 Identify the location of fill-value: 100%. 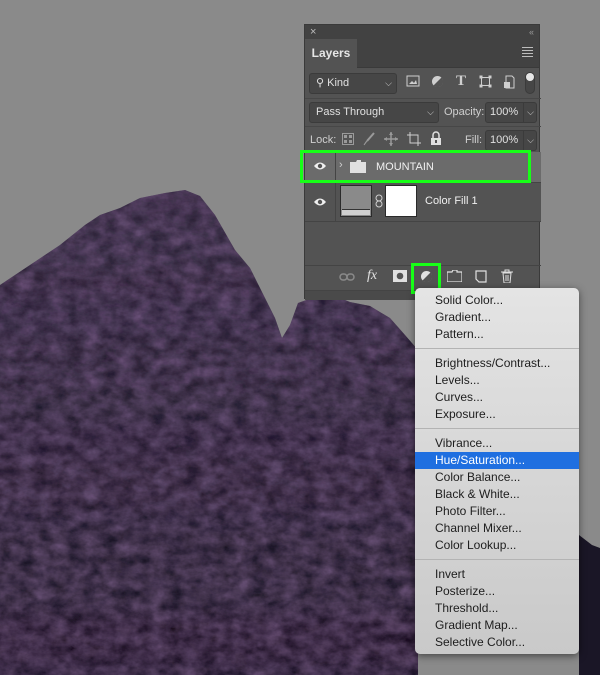
(504, 140).